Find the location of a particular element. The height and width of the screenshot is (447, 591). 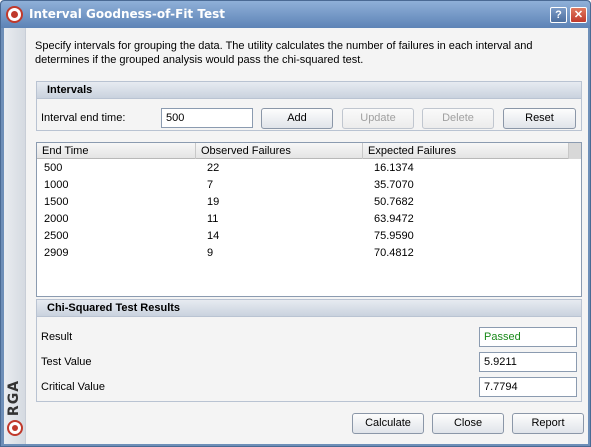

column-header-observed: Observed Failures is located at coordinates (279, 151).